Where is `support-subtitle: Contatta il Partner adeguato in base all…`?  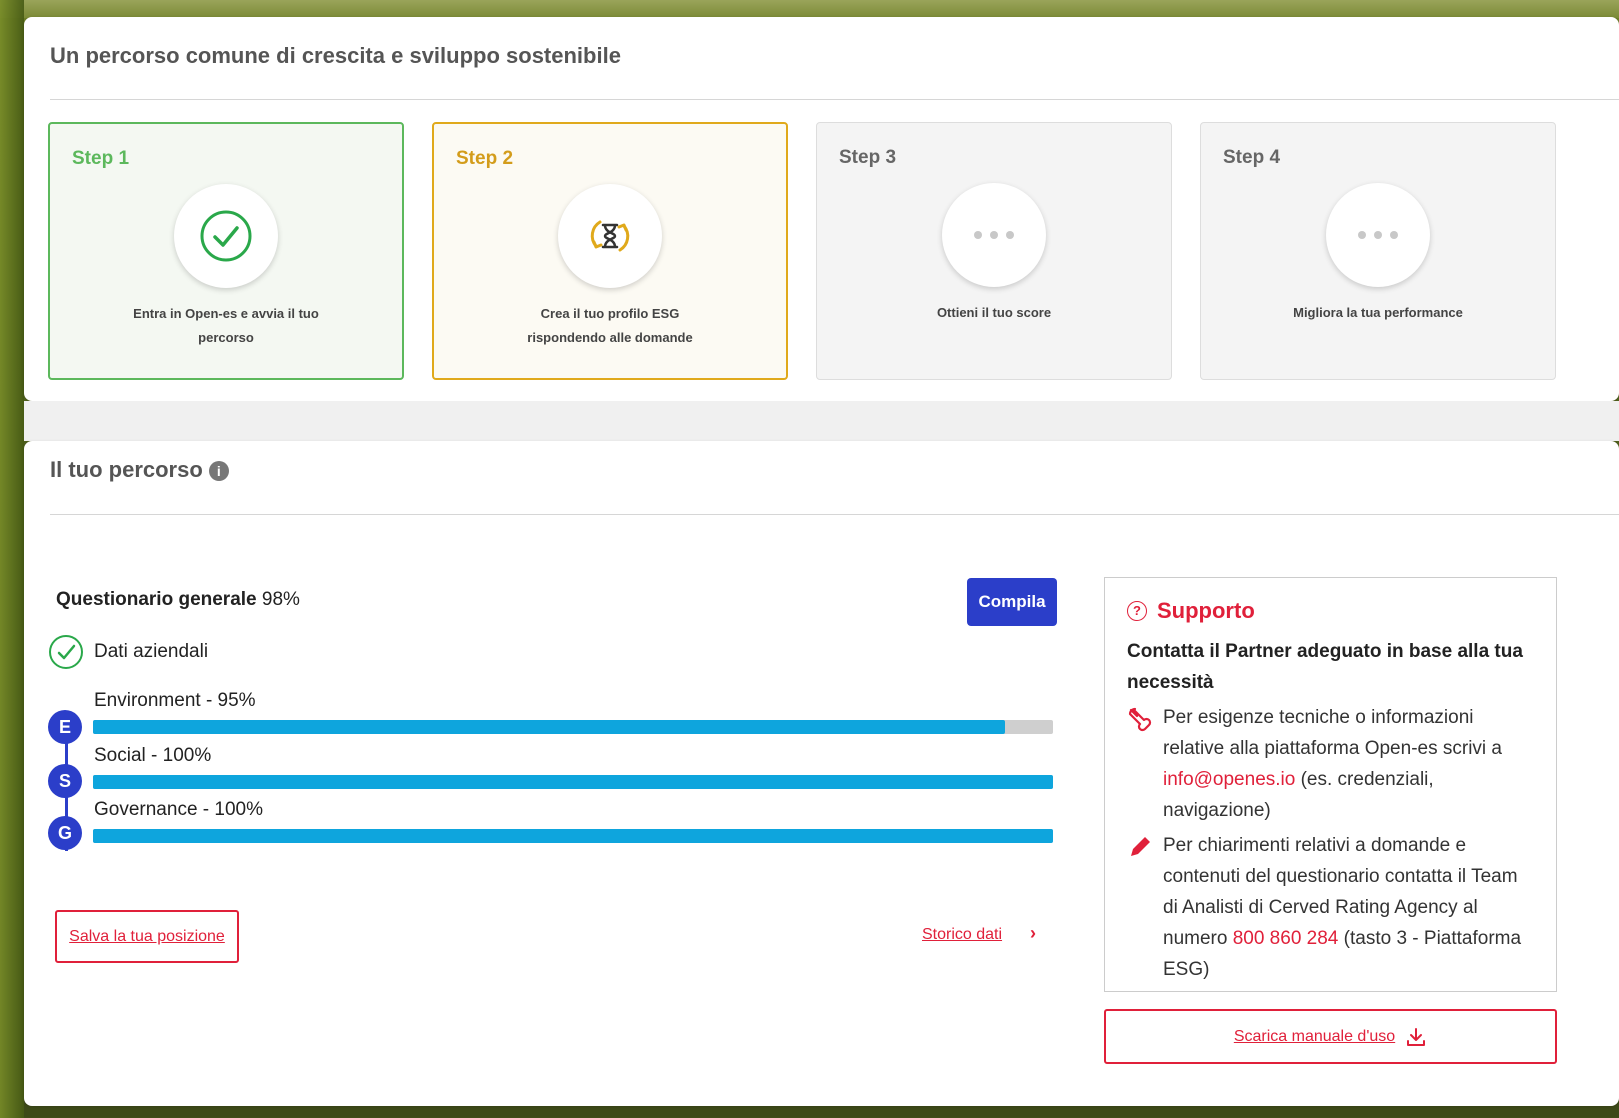 support-subtitle: Contatta il Partner adeguato in base all… is located at coordinates (1325, 667).